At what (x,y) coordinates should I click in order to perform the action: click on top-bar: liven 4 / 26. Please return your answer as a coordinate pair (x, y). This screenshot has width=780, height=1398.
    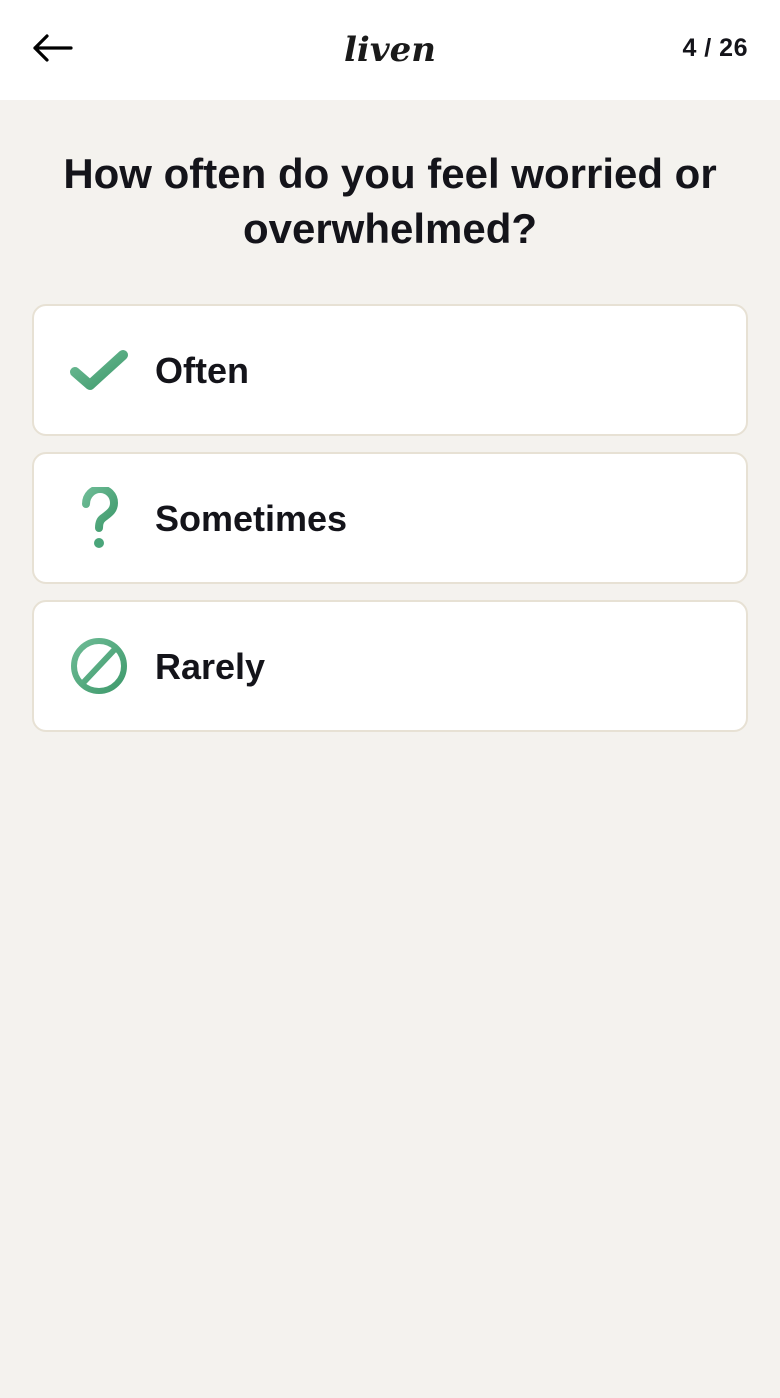
    Looking at the image, I should click on (390, 50).